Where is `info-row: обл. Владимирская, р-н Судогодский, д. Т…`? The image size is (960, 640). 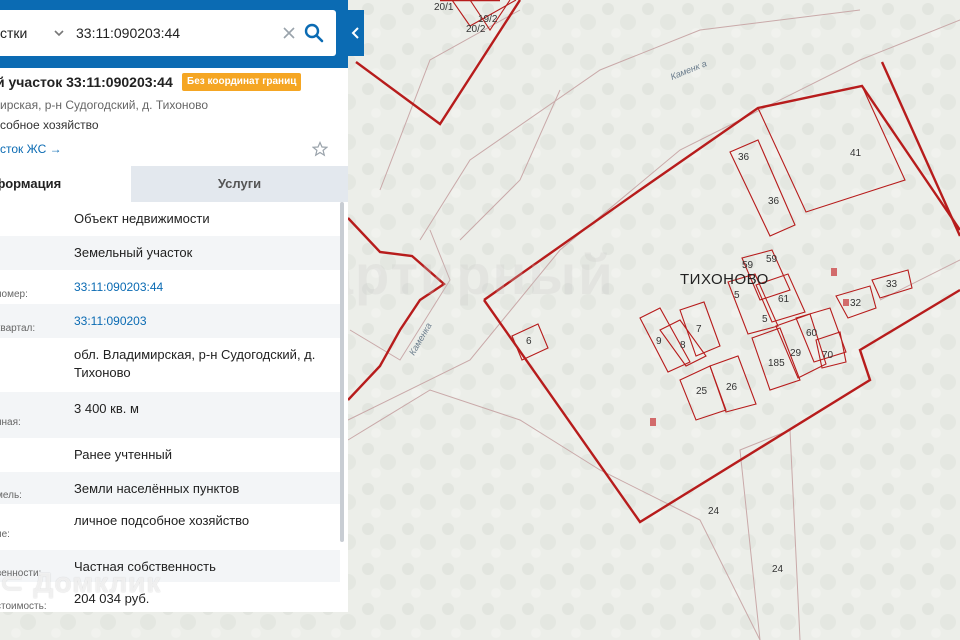
info-row: обл. Владимирская, р-н Судогодский, д. Т… is located at coordinates (170, 365).